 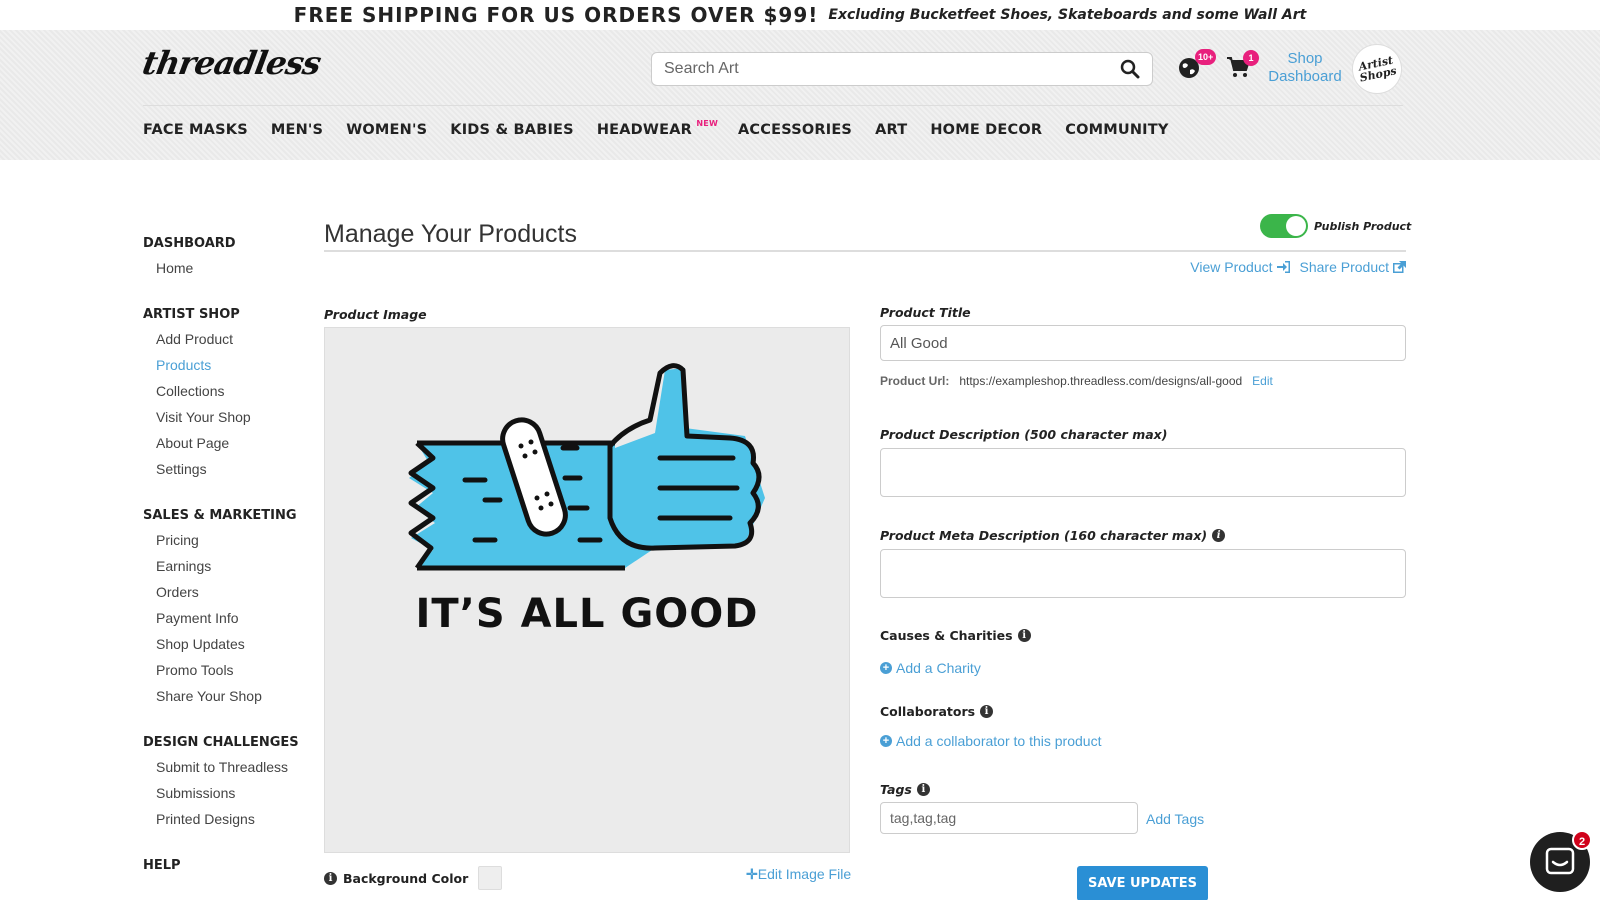 I want to click on chat-badge: 2, so click(x=1582, y=840).